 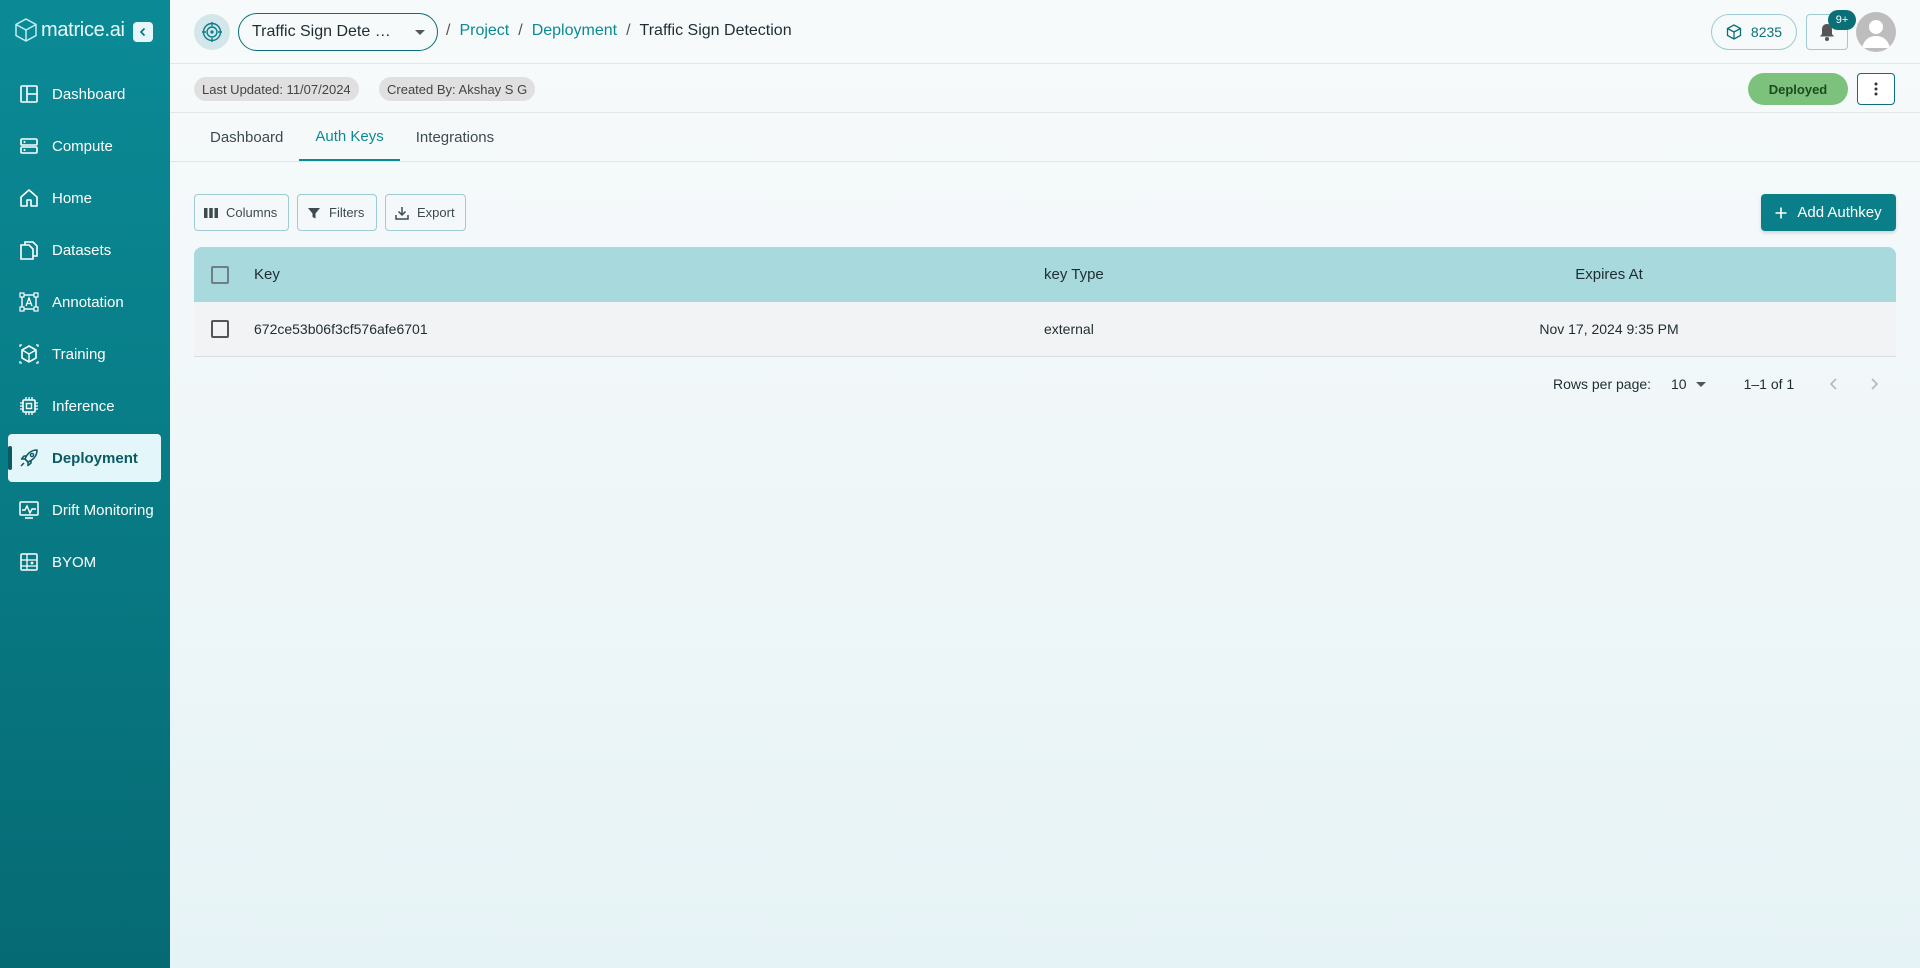 I want to click on chip-icon, so click(x=29, y=406).